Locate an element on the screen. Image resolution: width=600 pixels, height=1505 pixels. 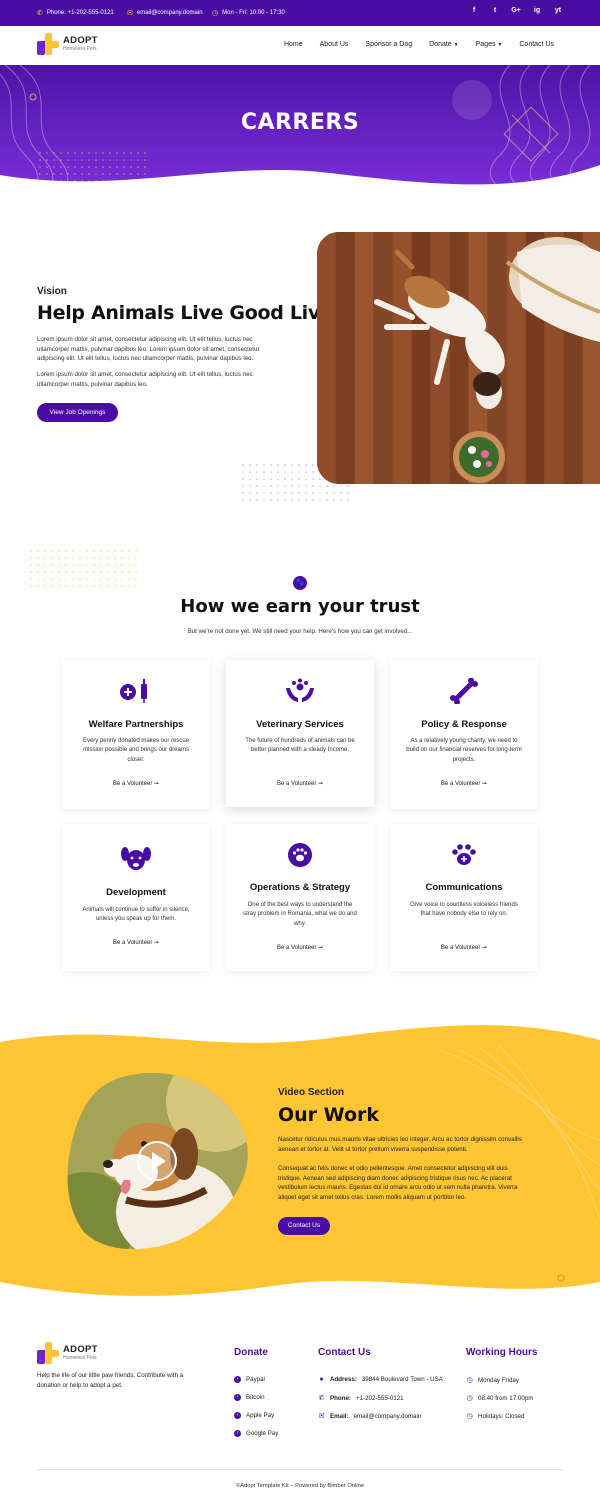
vision-heading: Help Animals Live Good Lives! is located at coordinates (194, 313).